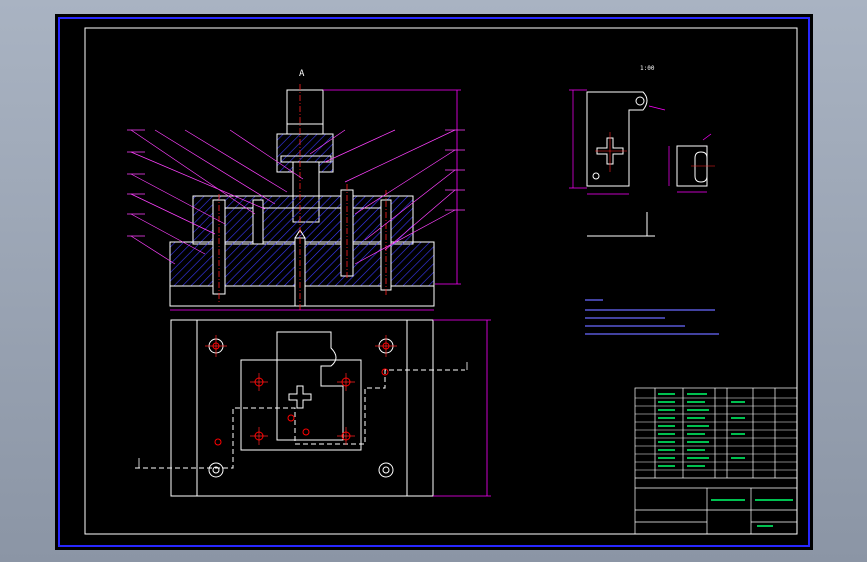 The width and height of the screenshot is (867, 562). Describe the element at coordinates (647, 151) in the screenshot. I see `part-drawing: 1:00` at that location.